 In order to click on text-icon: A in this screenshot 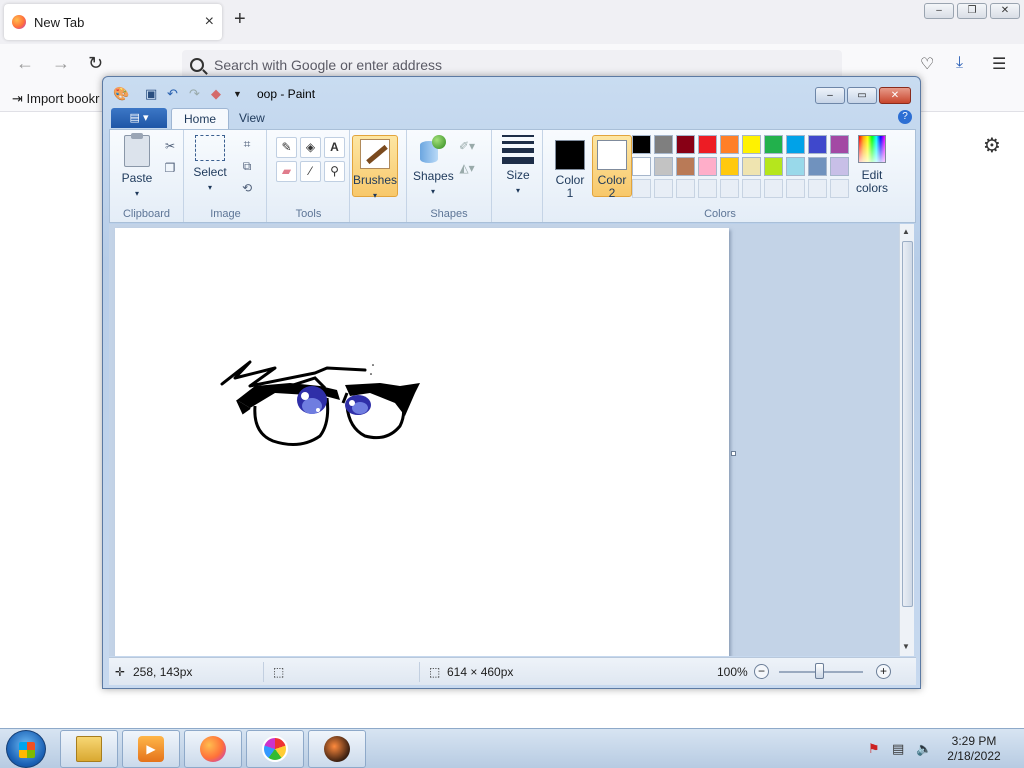, I will do `click(334, 147)`.